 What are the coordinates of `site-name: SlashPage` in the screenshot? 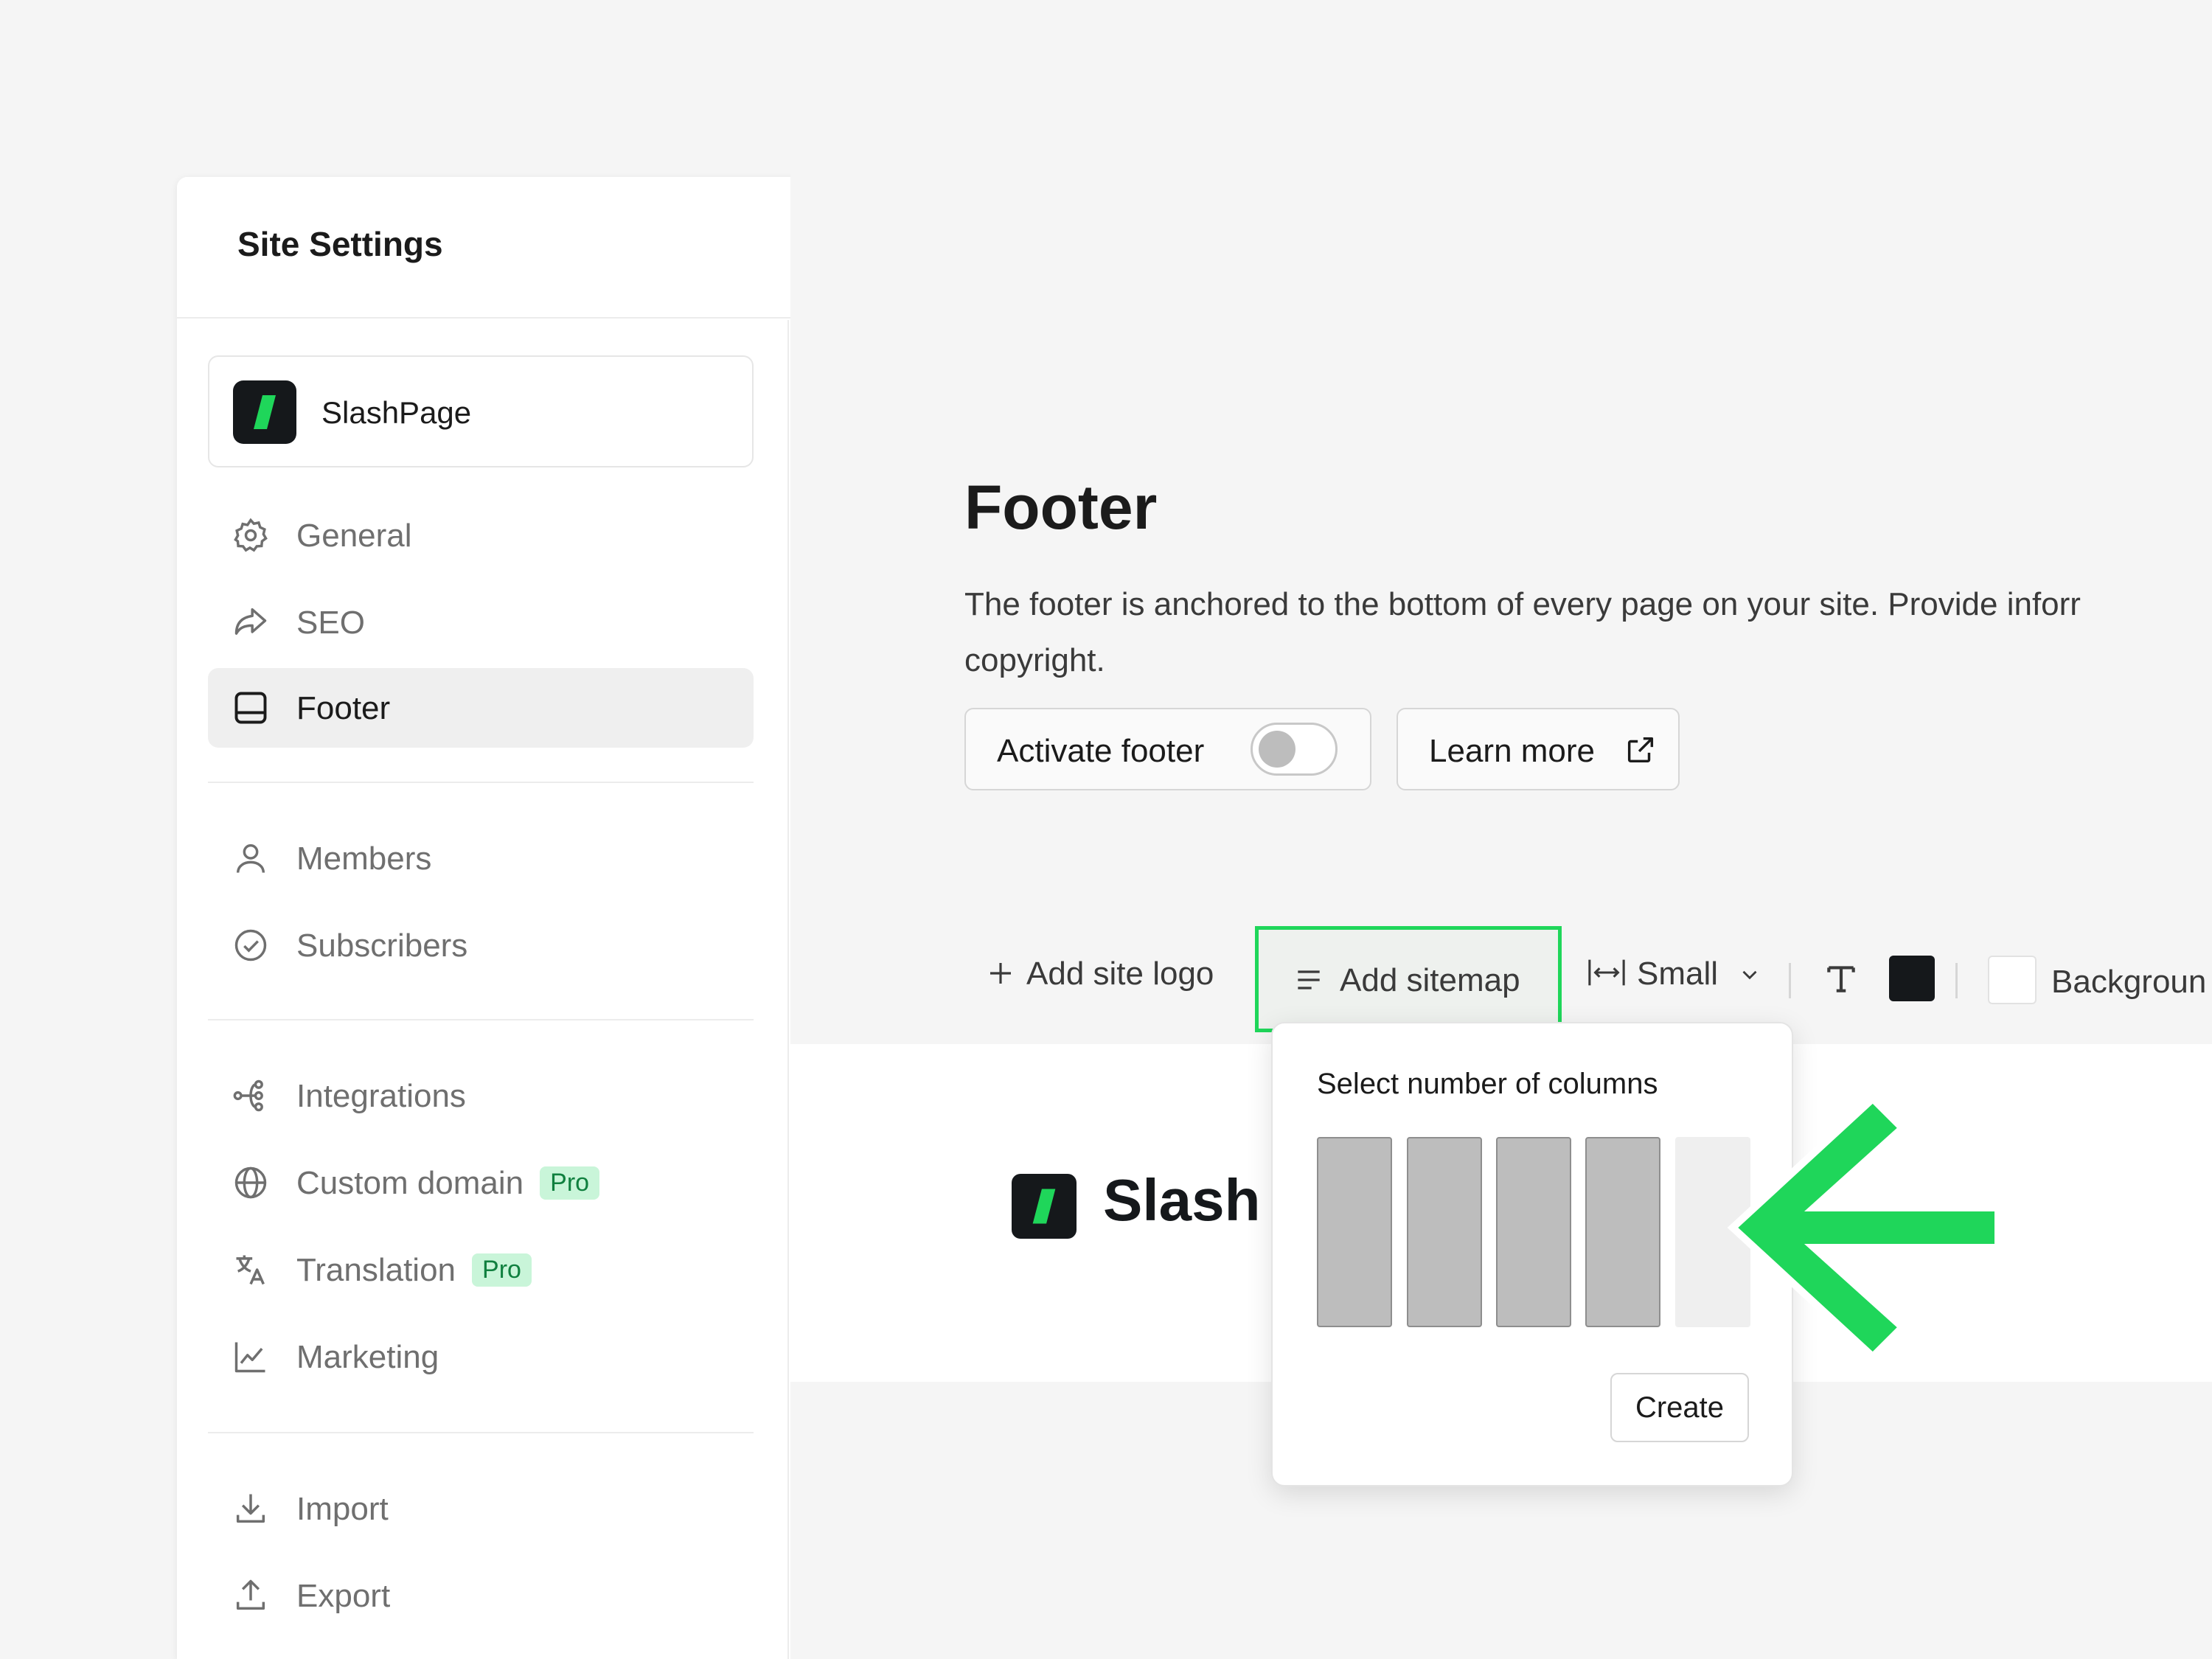 It's located at (396, 412).